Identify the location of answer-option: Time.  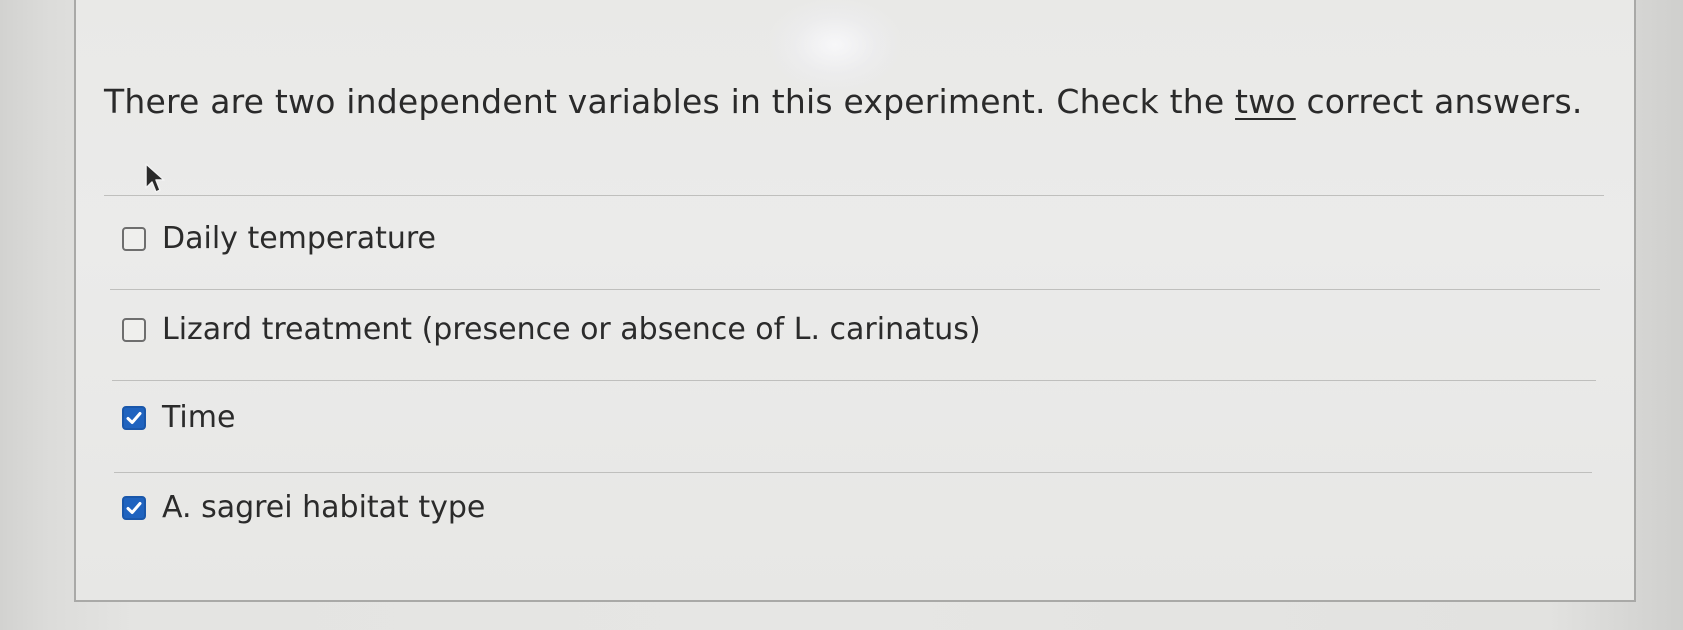
(178, 417).